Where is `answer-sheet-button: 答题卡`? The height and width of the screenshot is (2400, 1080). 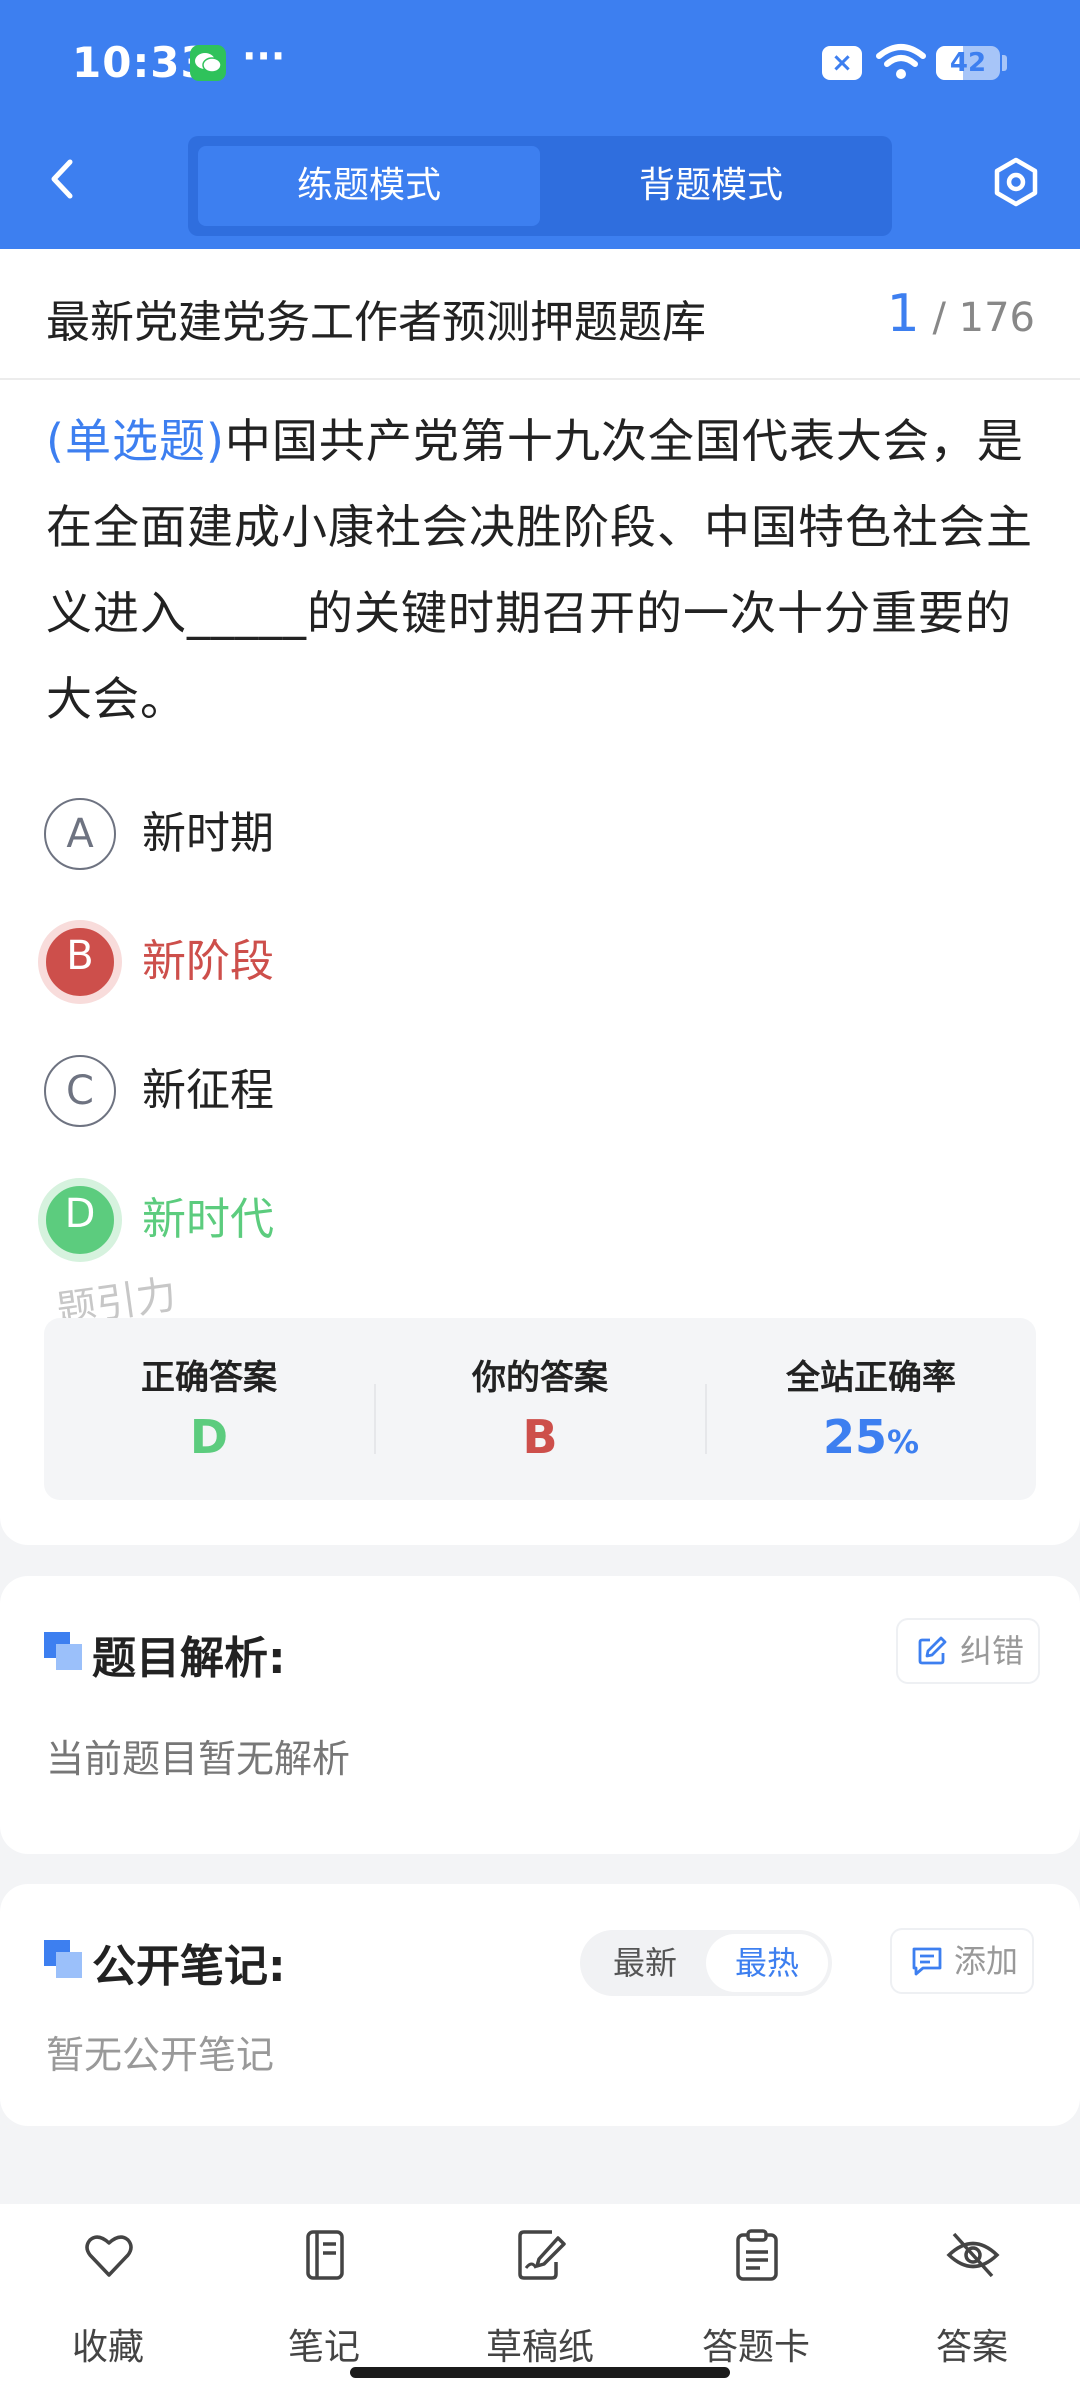 answer-sheet-button: 答题卡 is located at coordinates (756, 2303).